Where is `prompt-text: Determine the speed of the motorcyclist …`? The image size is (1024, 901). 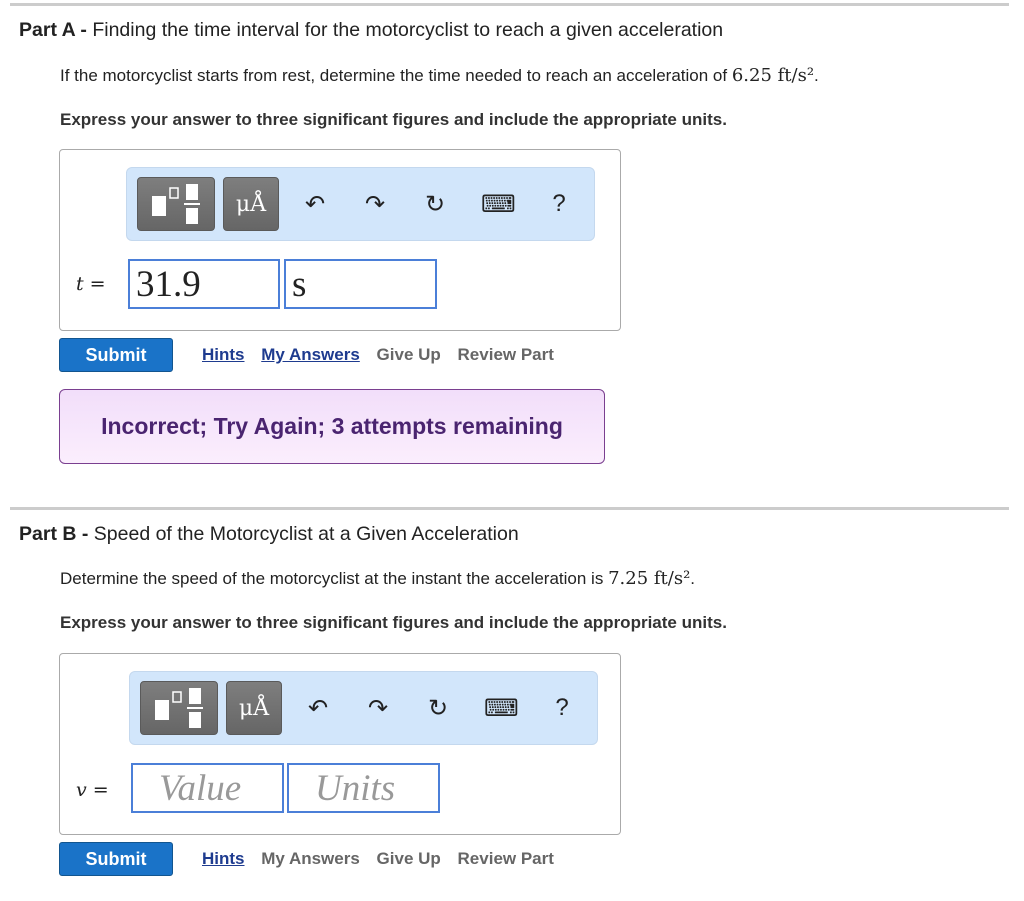 prompt-text: Determine the speed of the motorcyclist … is located at coordinates (332, 578).